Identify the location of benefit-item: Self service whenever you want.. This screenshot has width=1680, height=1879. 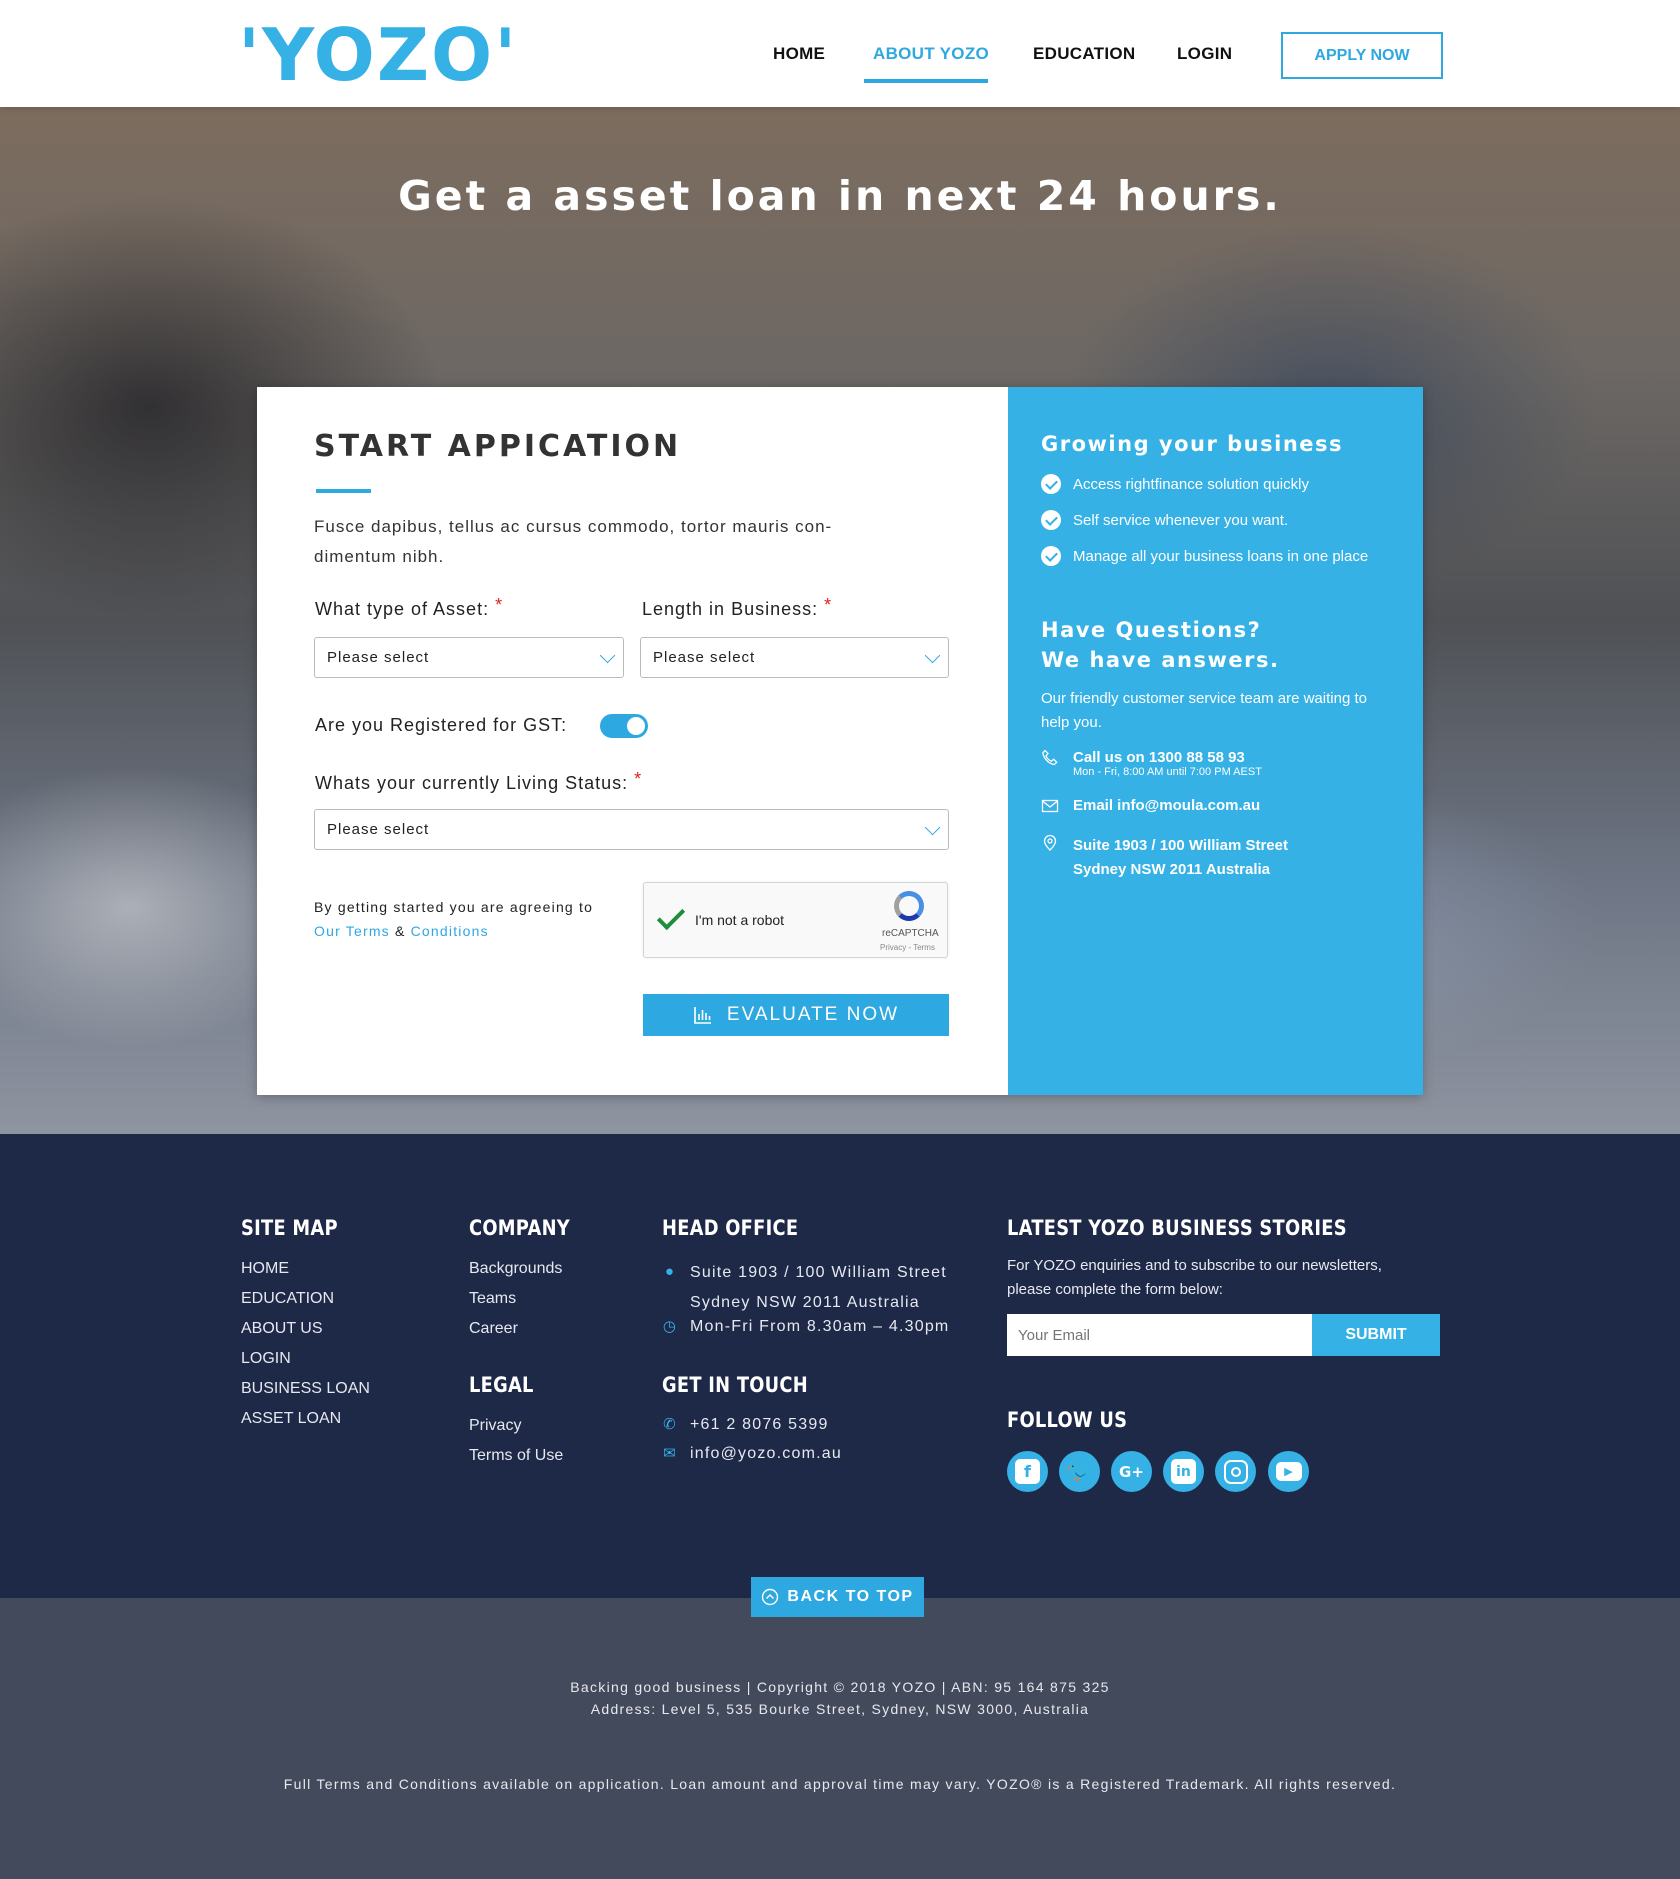
(1164, 520).